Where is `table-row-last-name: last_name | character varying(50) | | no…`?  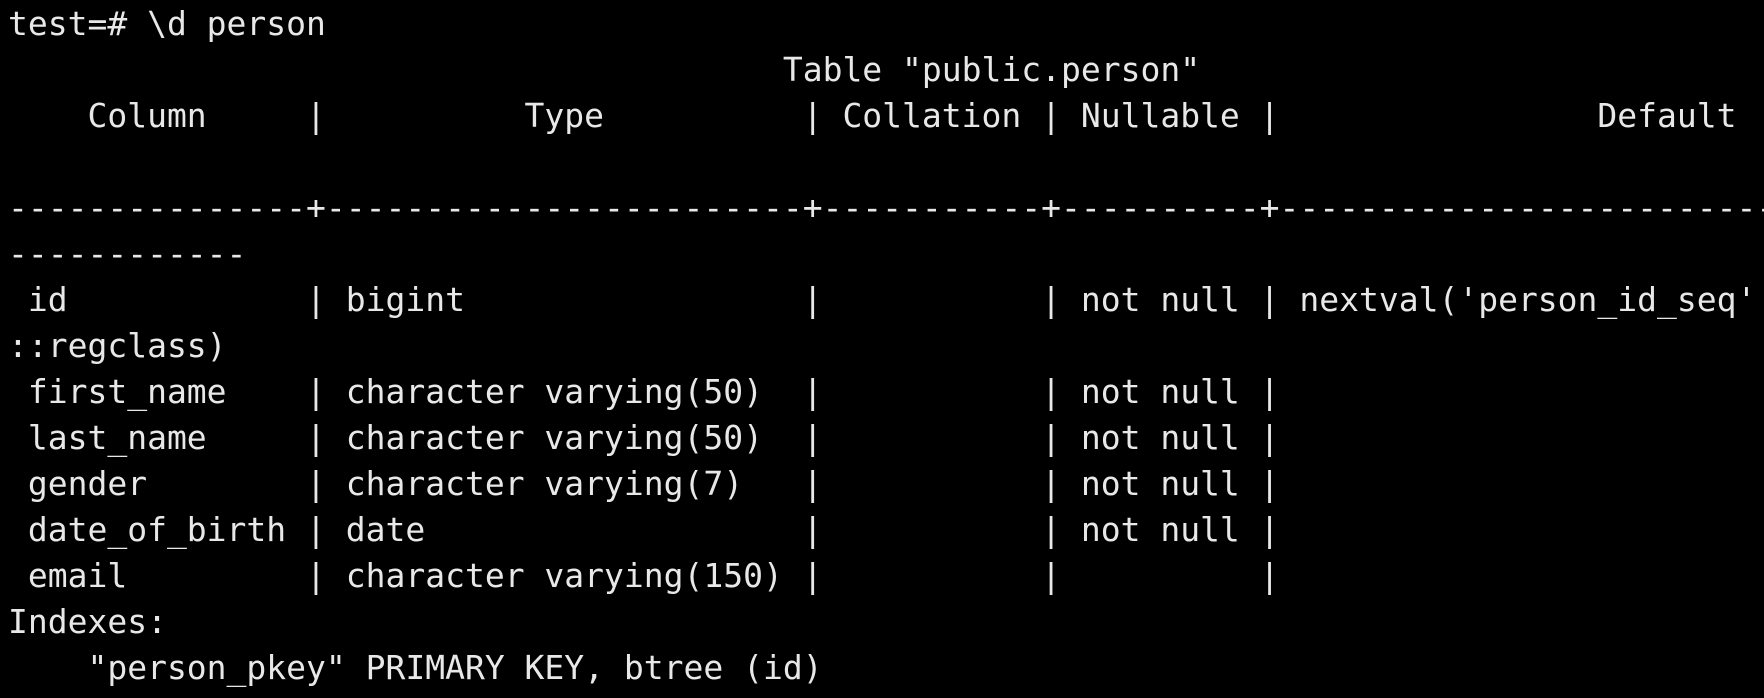
table-row-last-name: last_name | character varying(50) | | no… is located at coordinates (644, 437).